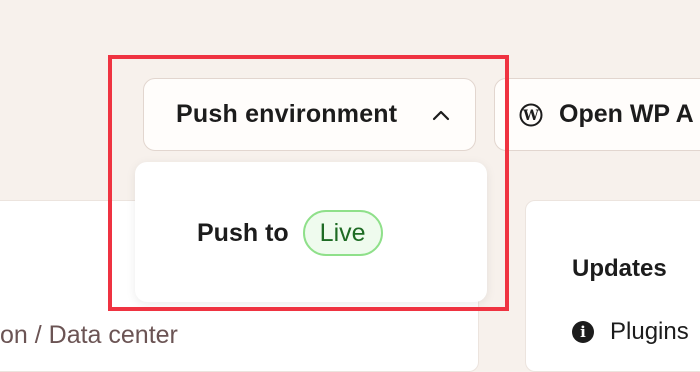 This screenshot has width=700, height=372. I want to click on open-wp-admin-button: W Open WP A, so click(597, 114).